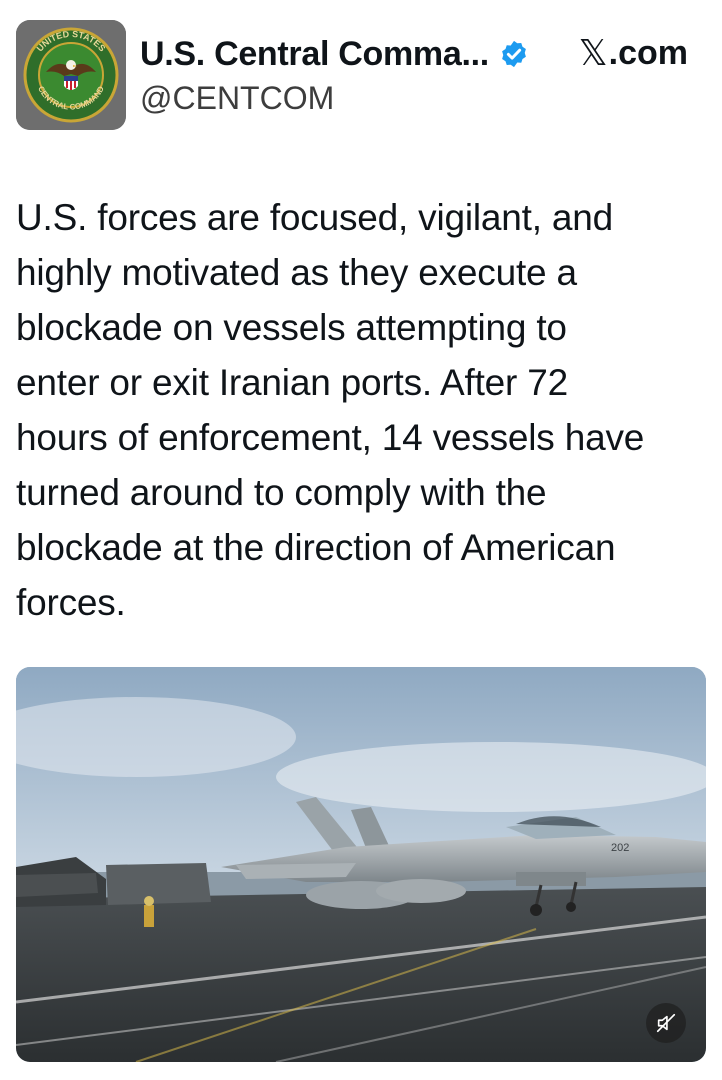 The image size is (722, 1080). I want to click on x-logo-icon: 𝕏, so click(593, 52).